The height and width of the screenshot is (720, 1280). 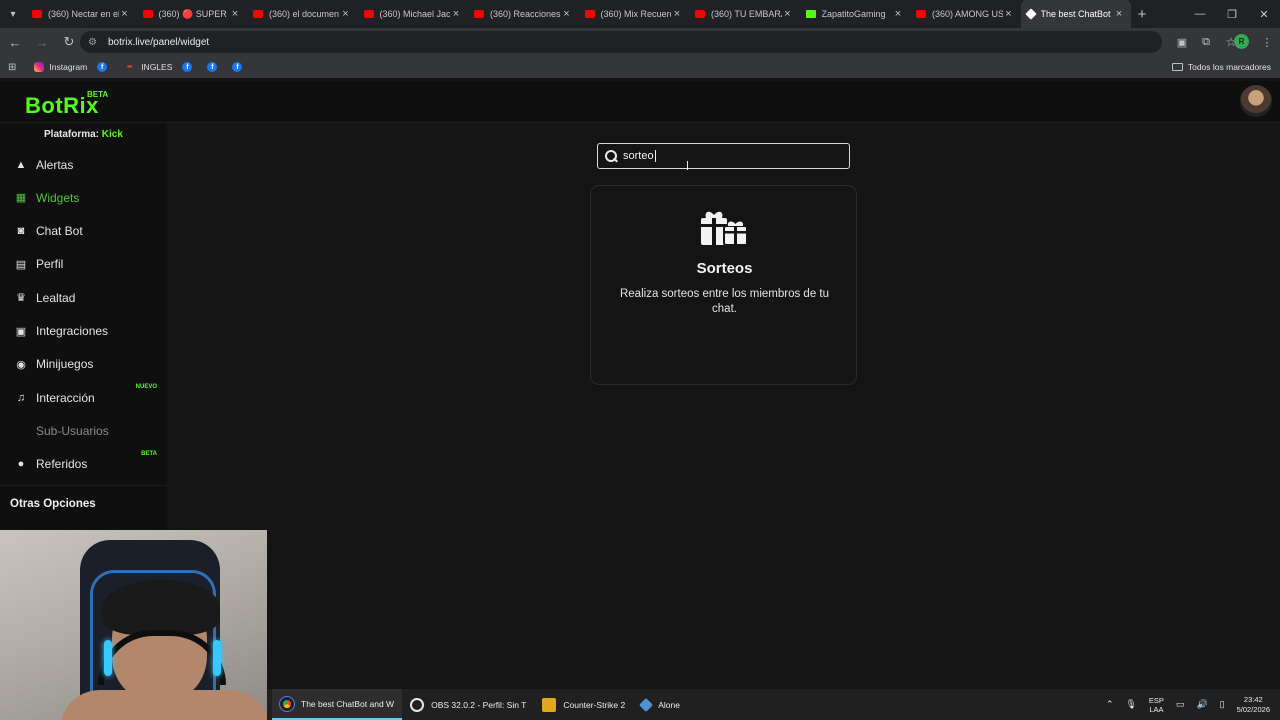 What do you see at coordinates (83, 264) in the screenshot?
I see `sidebar-item-perfil: ▤ Perfil` at bounding box center [83, 264].